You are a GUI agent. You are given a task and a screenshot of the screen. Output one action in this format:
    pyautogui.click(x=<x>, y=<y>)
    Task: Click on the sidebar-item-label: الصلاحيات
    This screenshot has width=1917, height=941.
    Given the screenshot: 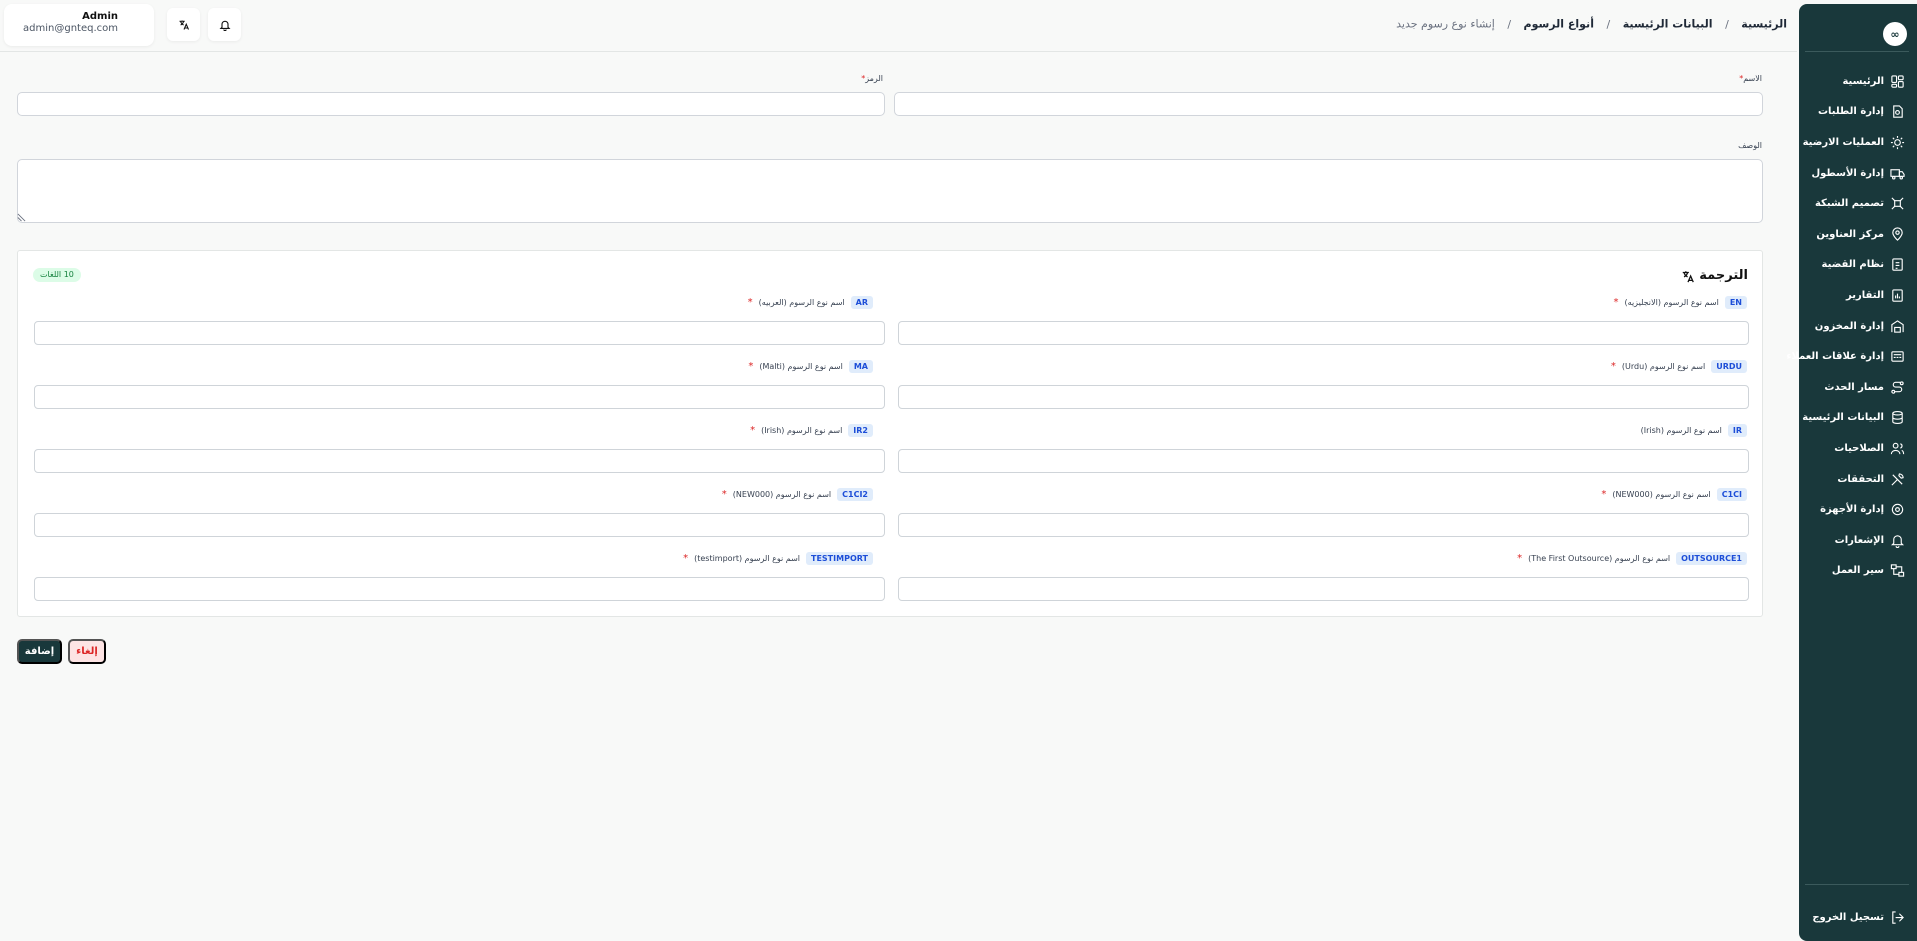 What is the action you would take?
    pyautogui.click(x=1859, y=448)
    